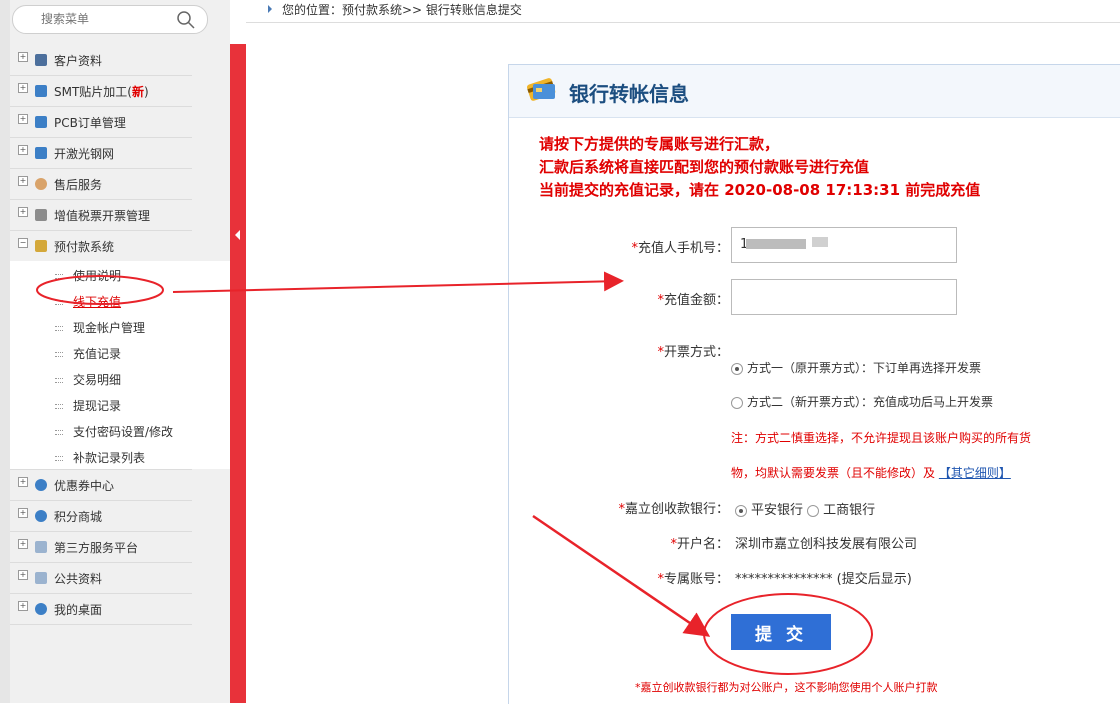  I want to click on submenu-item-transactions: 交易明细, so click(120, 378).